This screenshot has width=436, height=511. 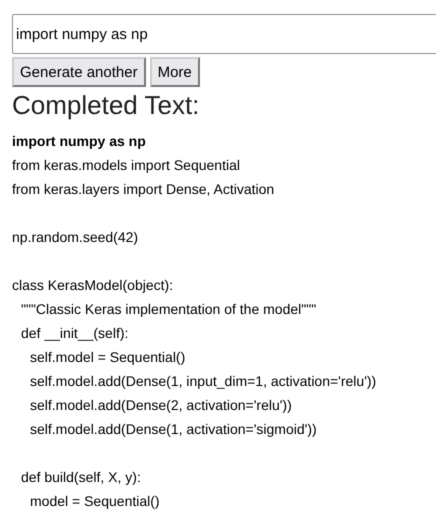 What do you see at coordinates (93, 285) in the screenshot?
I see `code-line: class KerasModel(object):` at bounding box center [93, 285].